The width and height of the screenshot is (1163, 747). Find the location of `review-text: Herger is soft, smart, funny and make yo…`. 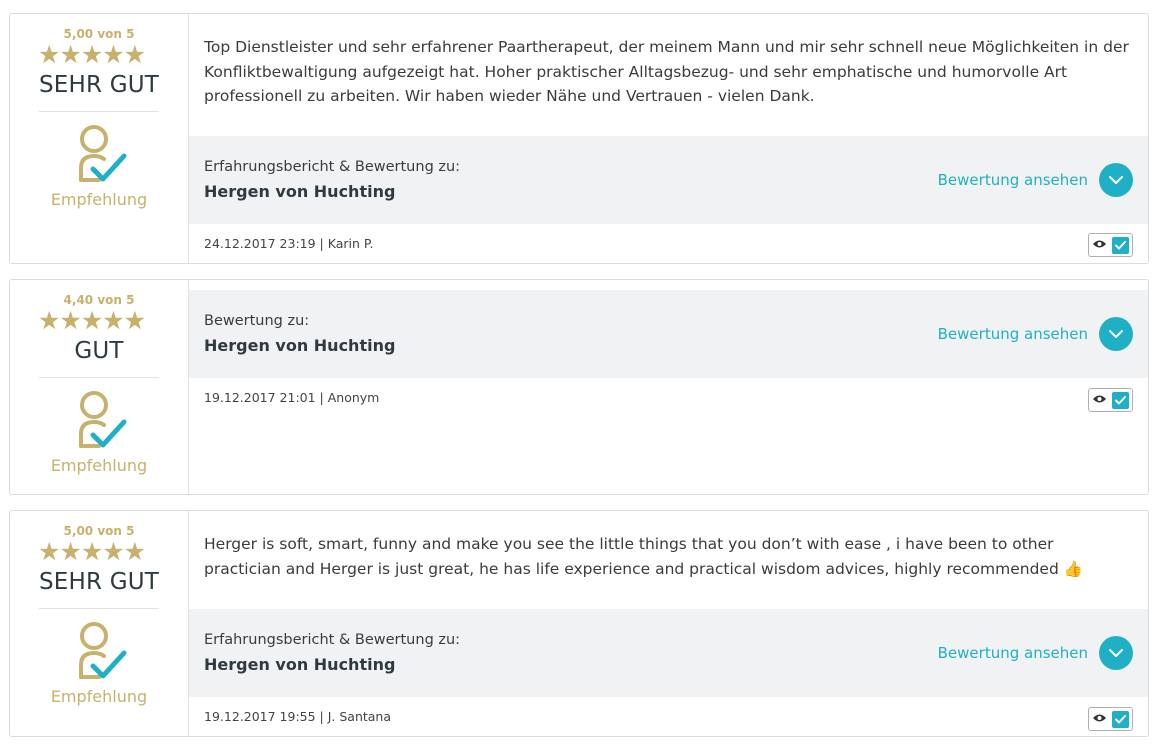

review-text: Herger is soft, smart, funny and make yo… is located at coordinates (644, 556).